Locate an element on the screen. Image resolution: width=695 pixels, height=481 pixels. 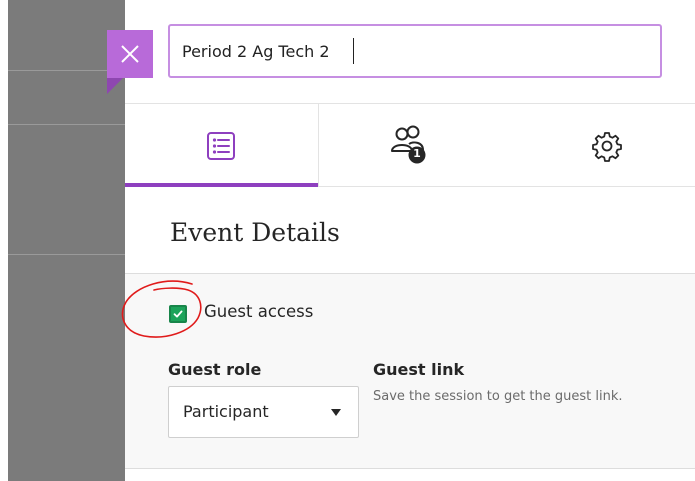
close-panel-button is located at coordinates (130, 54).